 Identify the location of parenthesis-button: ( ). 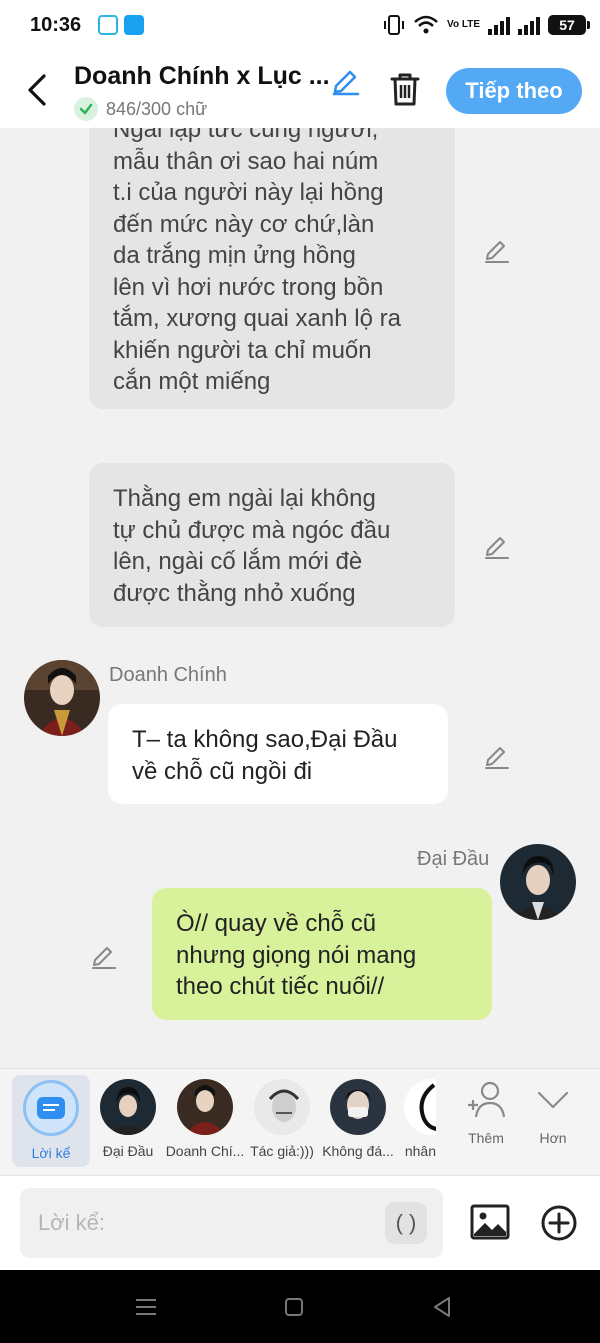
(406, 1223).